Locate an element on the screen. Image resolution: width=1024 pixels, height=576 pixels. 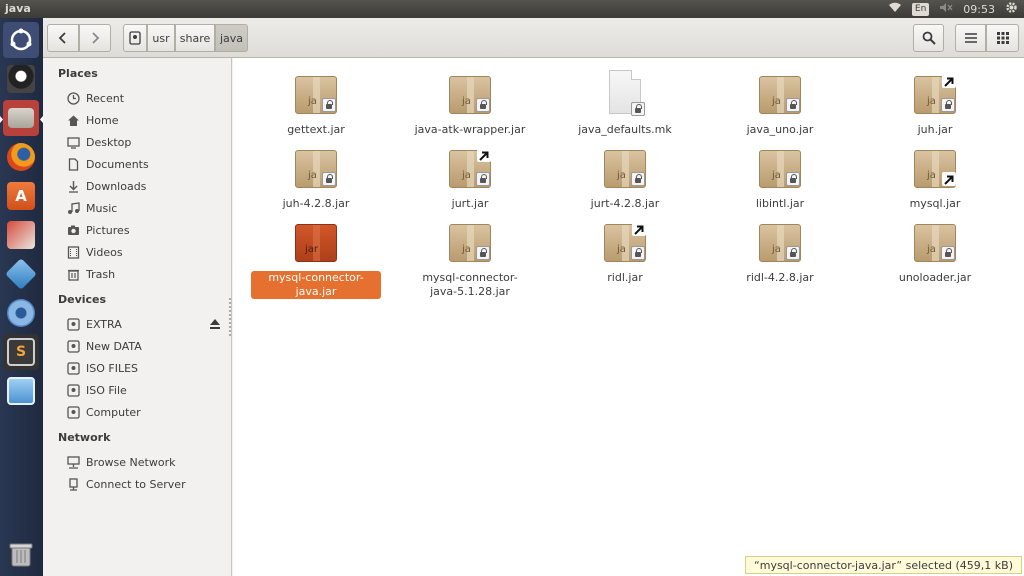
sidebar-item-computer: Computer is located at coordinates (137, 412).